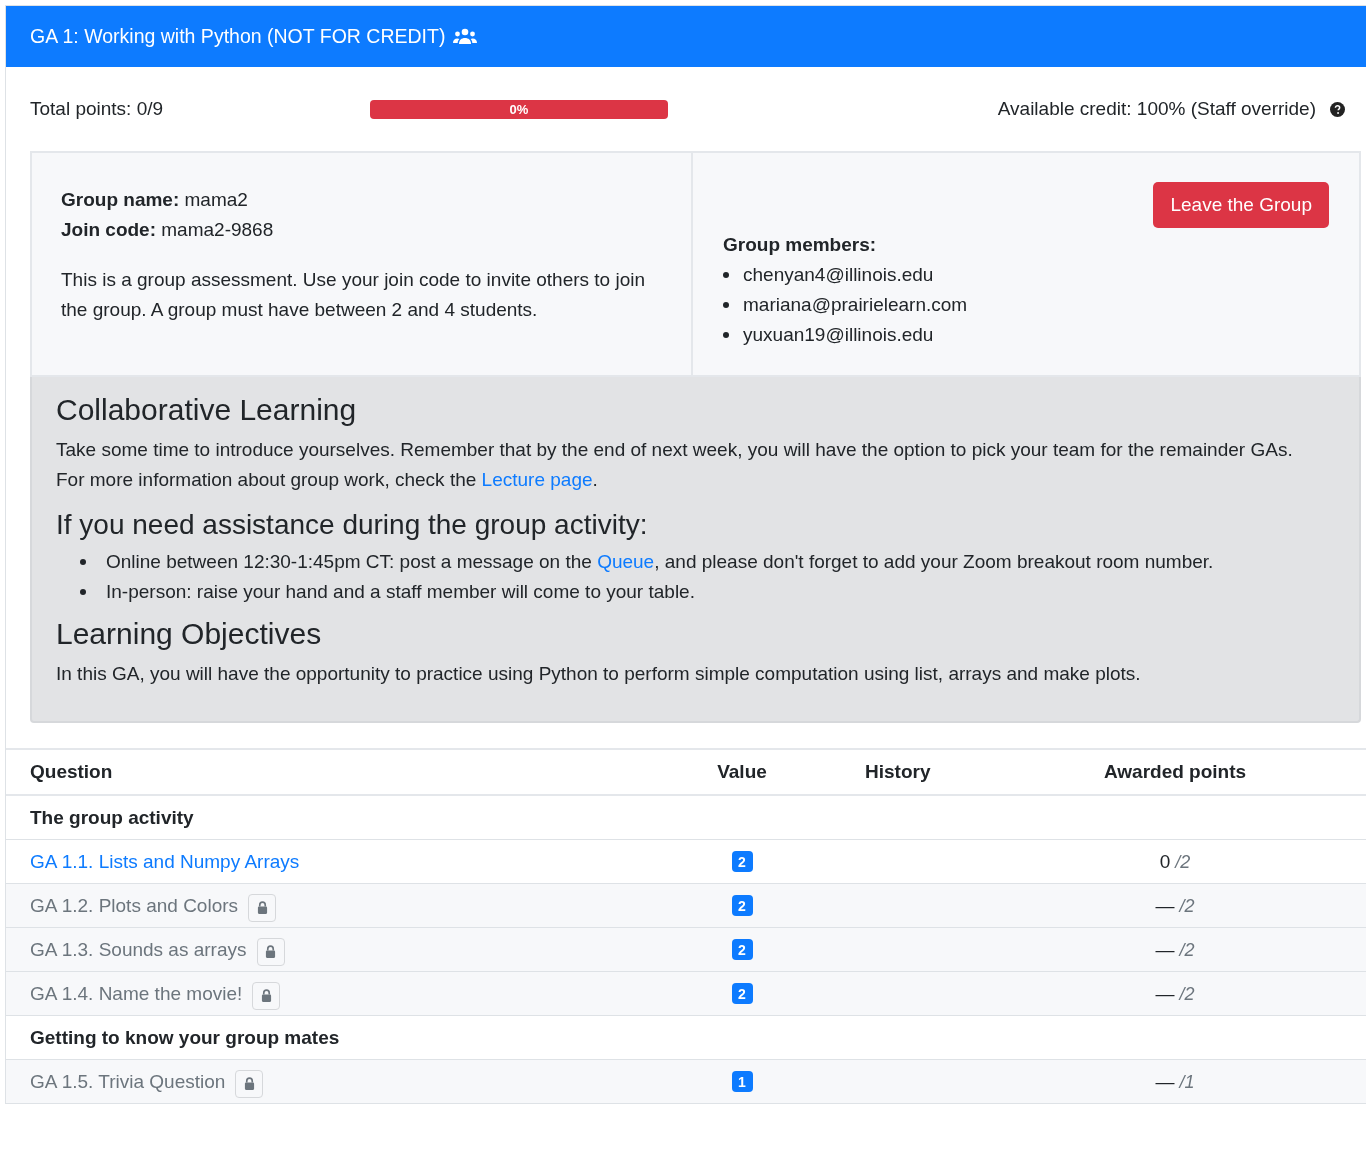 This screenshot has width=1366, height=1158. What do you see at coordinates (626, 561) in the screenshot?
I see `link: Queue` at bounding box center [626, 561].